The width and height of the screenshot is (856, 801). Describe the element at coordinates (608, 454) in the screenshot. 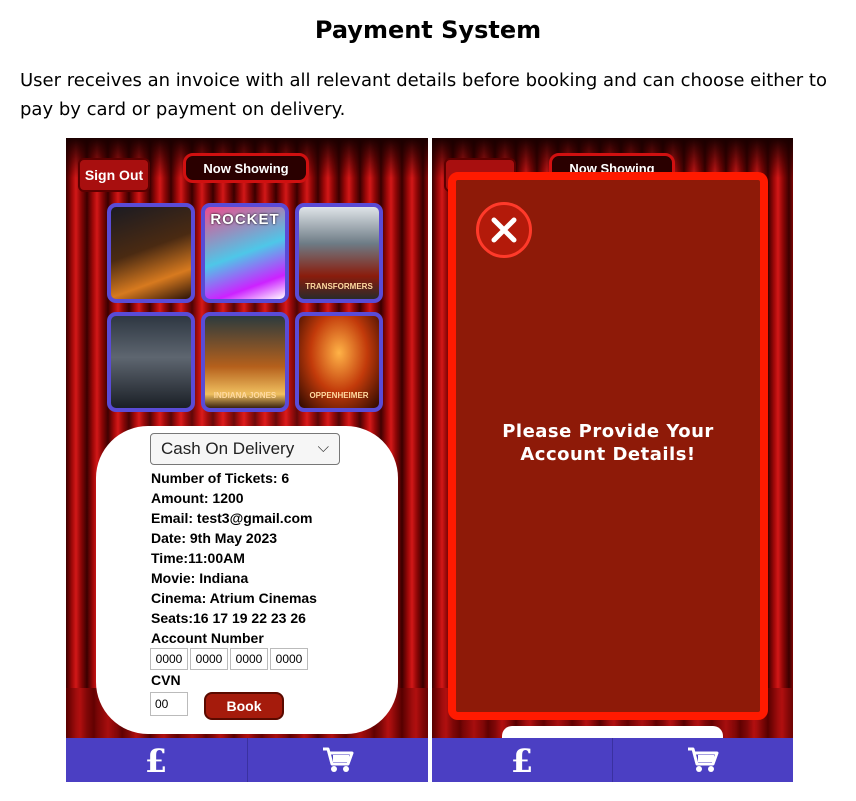

I see `alert-message-line2: Account Details!` at that location.